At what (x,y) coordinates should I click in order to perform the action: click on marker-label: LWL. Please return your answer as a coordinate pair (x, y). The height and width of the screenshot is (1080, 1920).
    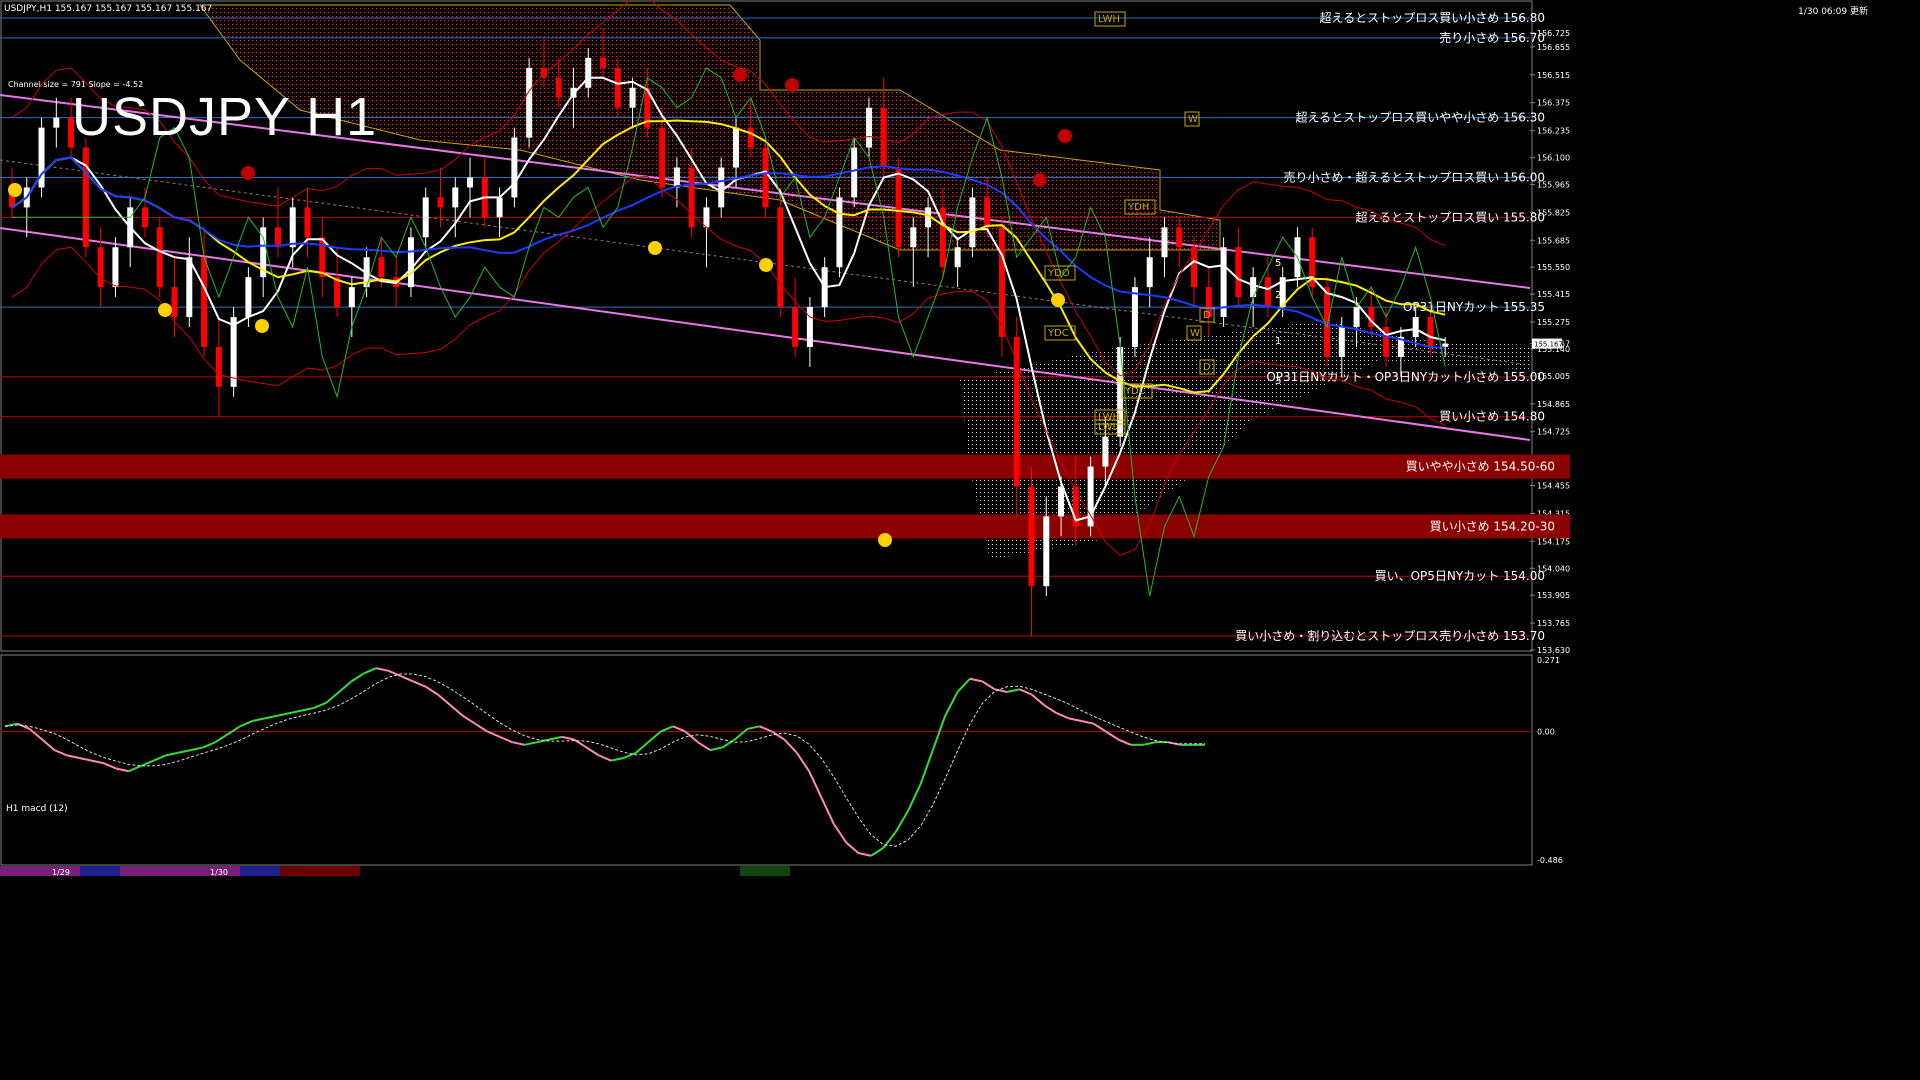
    Looking at the image, I should click on (1108, 427).